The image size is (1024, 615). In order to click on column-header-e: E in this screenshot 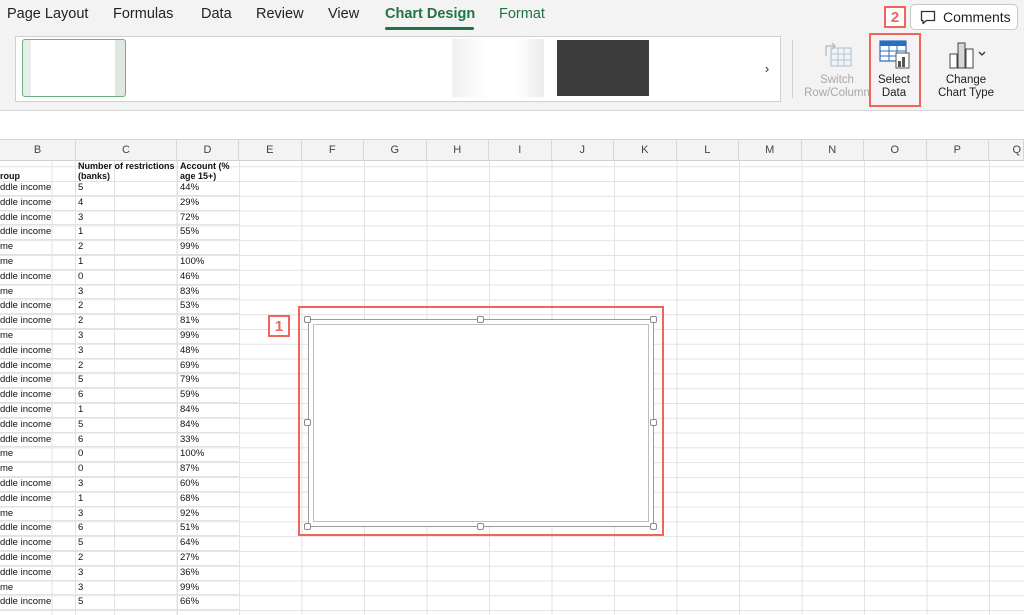, I will do `click(270, 150)`.